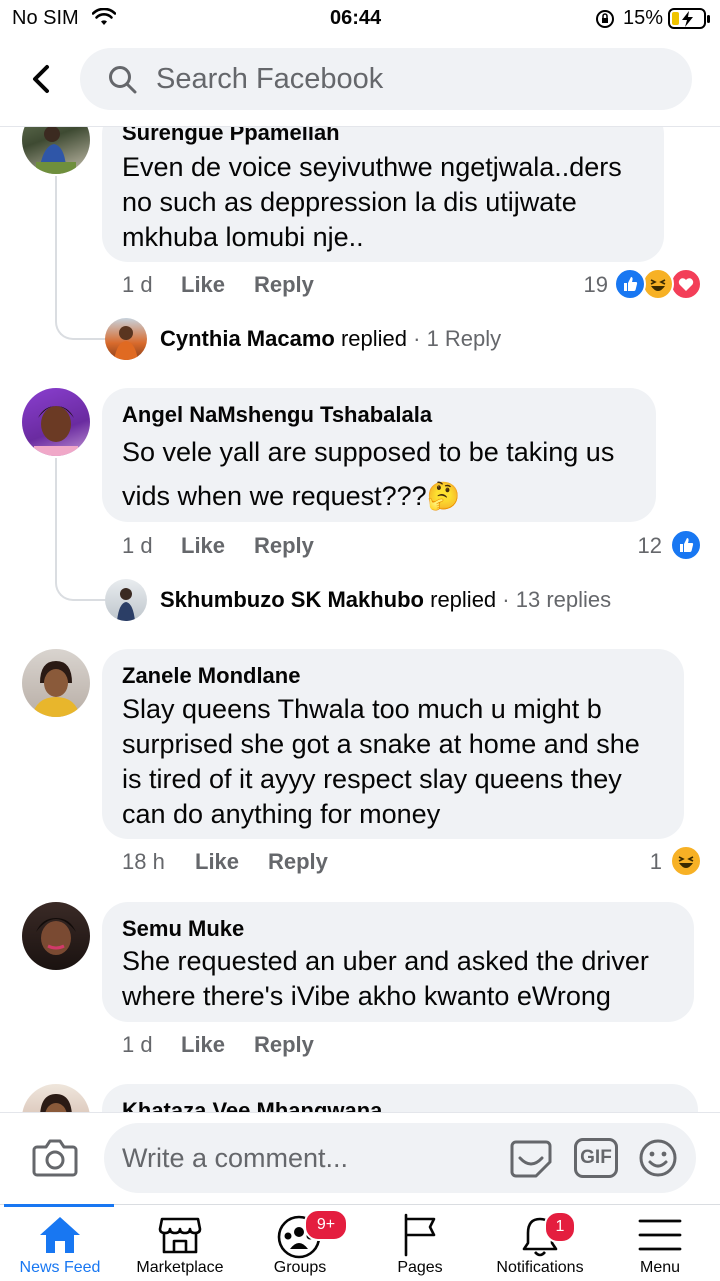 This screenshot has height=1281, width=720. I want to click on search-bar, so click(386, 79).